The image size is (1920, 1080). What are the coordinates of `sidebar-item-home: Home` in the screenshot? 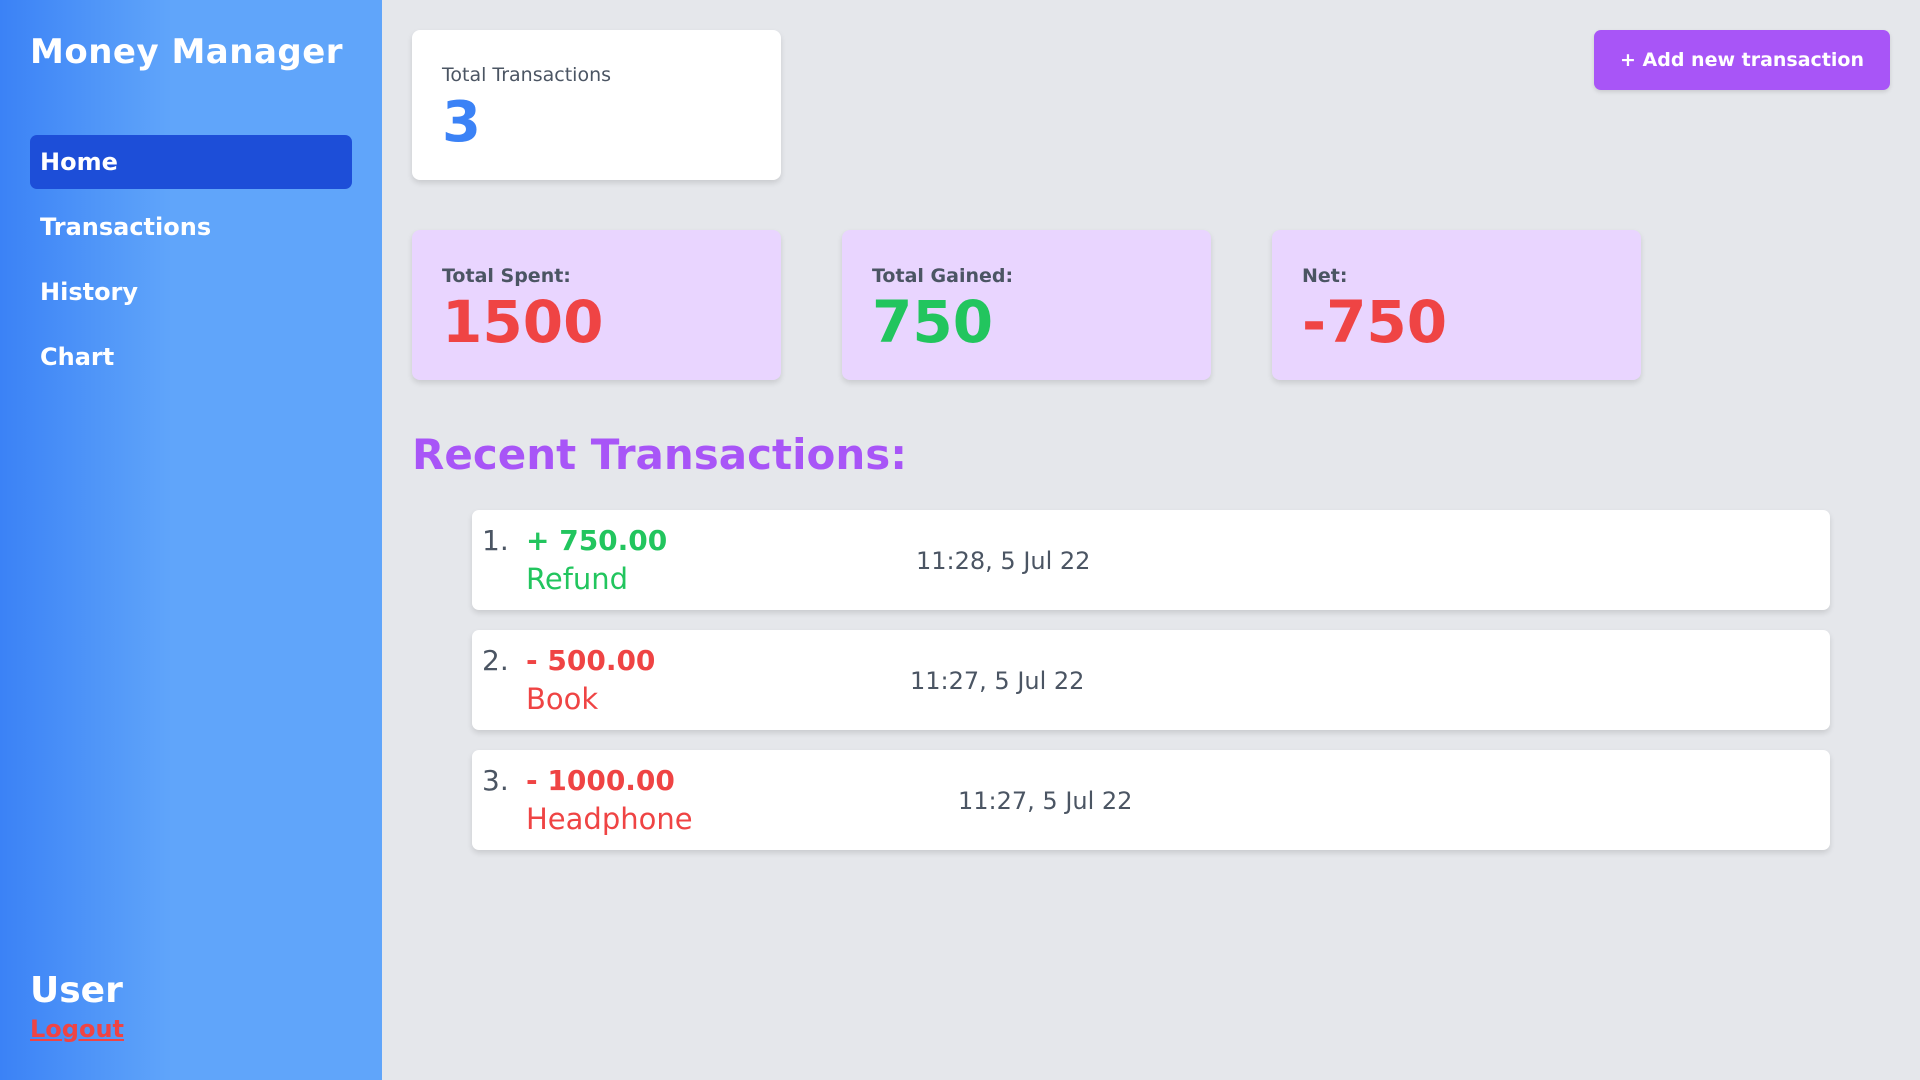 It's located at (191, 162).